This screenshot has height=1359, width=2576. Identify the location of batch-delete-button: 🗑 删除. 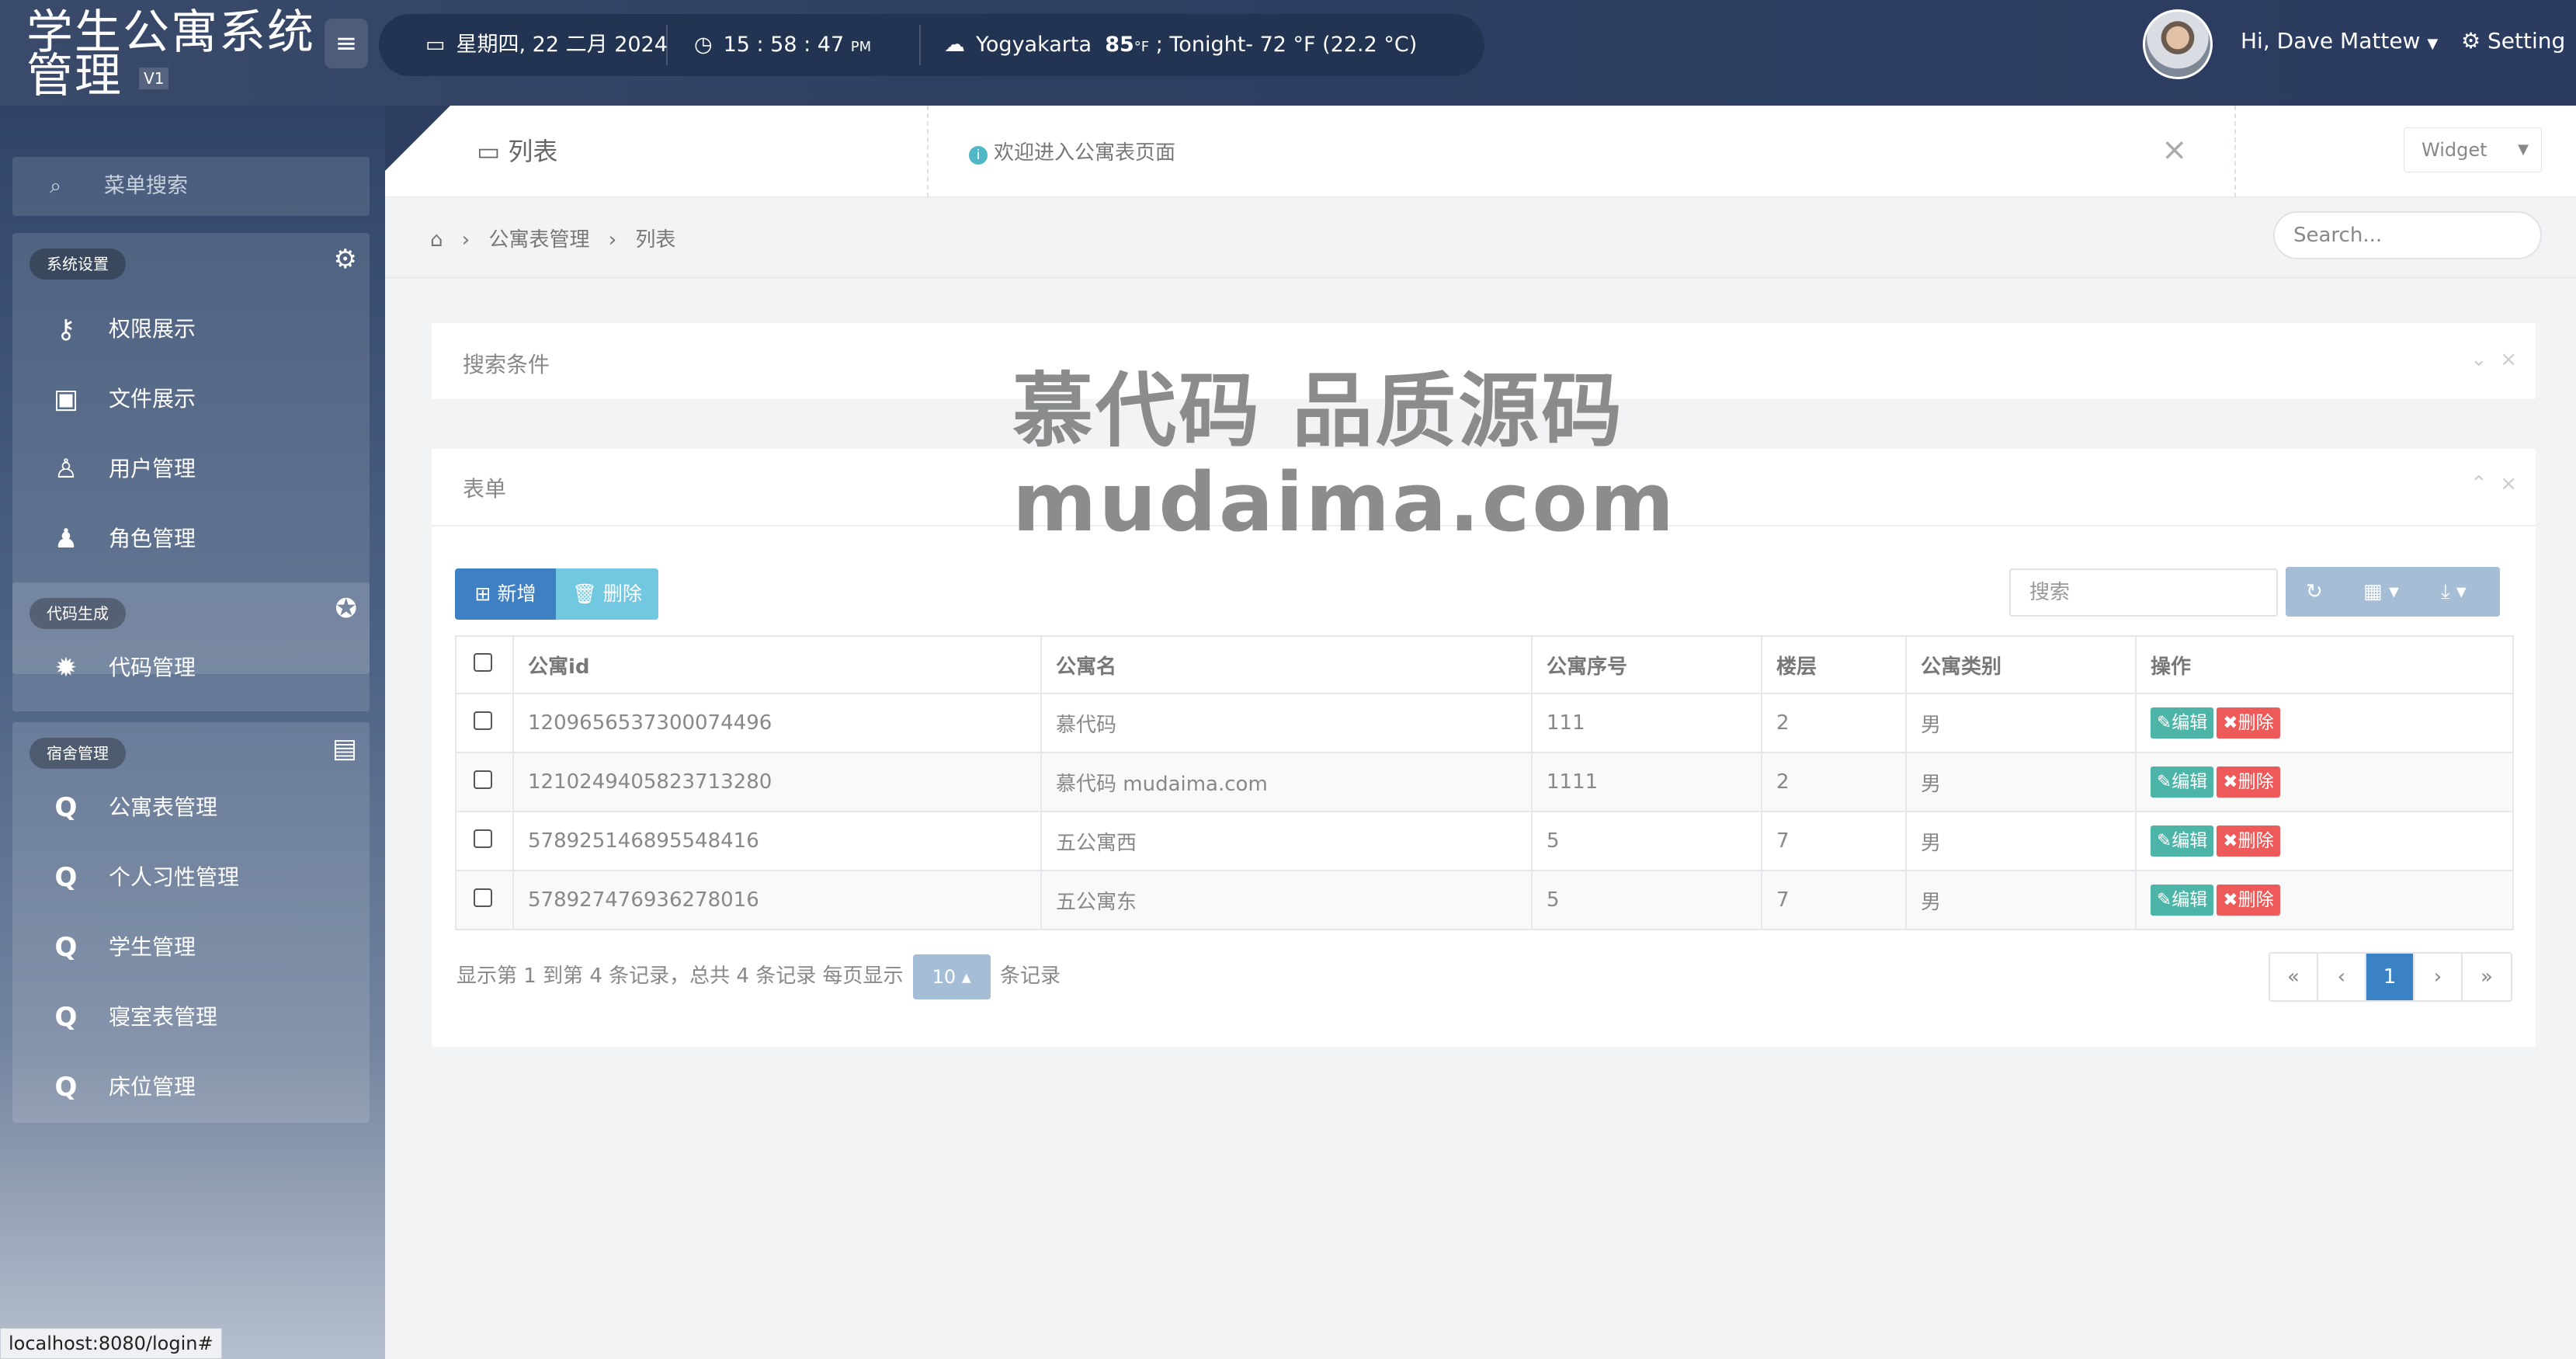
(607, 594).